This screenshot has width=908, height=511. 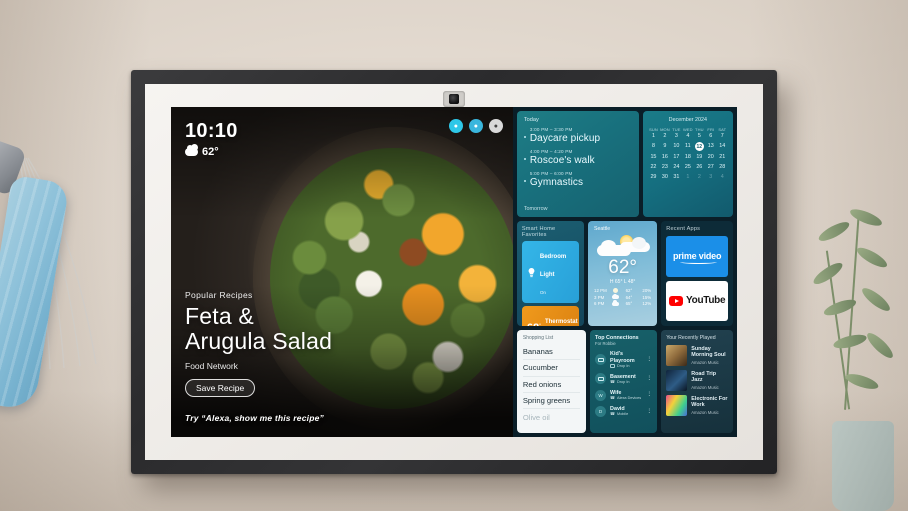 I want to click on recent-apps-widget: Recent Apps prime video YouTube, so click(x=697, y=273).